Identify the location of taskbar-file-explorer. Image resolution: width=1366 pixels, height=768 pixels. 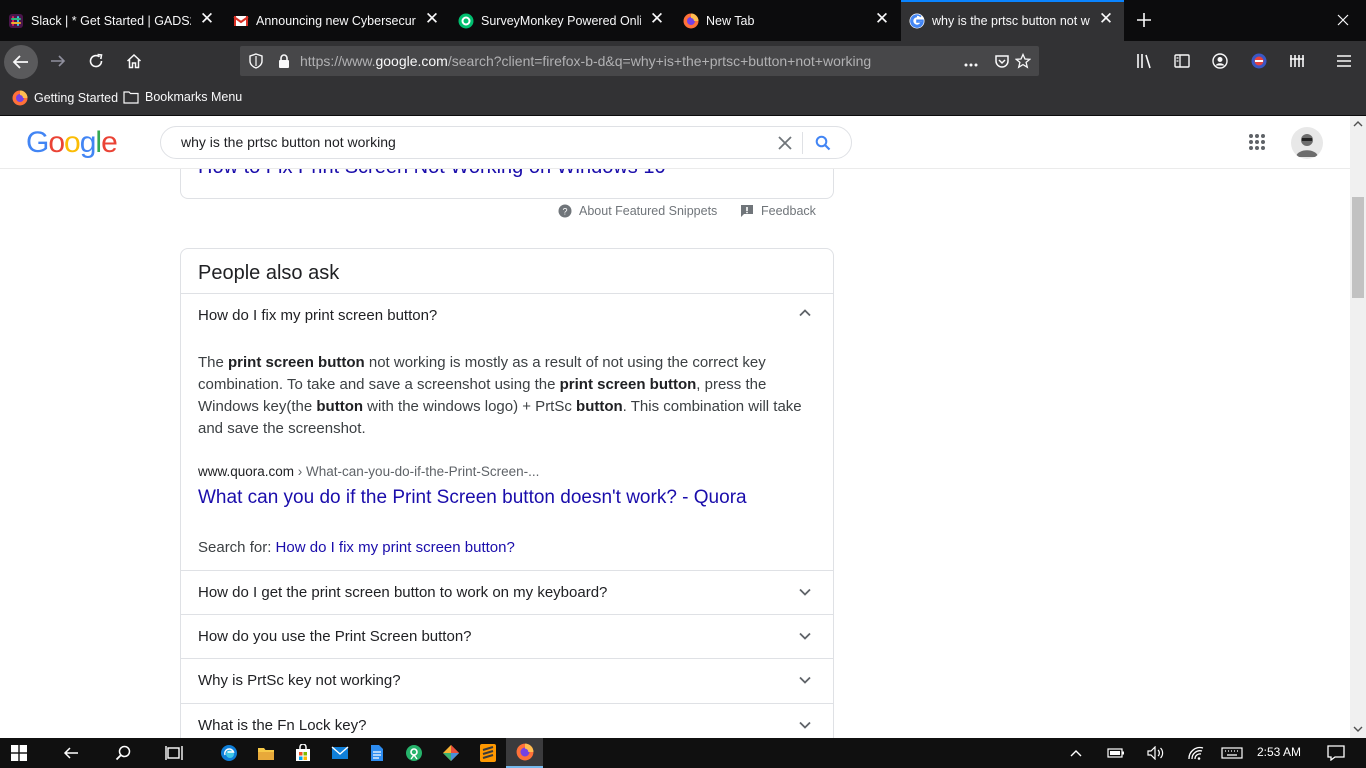
(265, 753).